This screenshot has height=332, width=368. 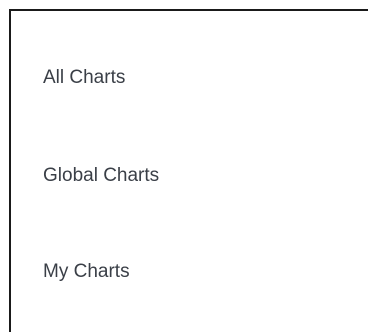 I want to click on menu-item-my-charts: My Charts, so click(x=86, y=272).